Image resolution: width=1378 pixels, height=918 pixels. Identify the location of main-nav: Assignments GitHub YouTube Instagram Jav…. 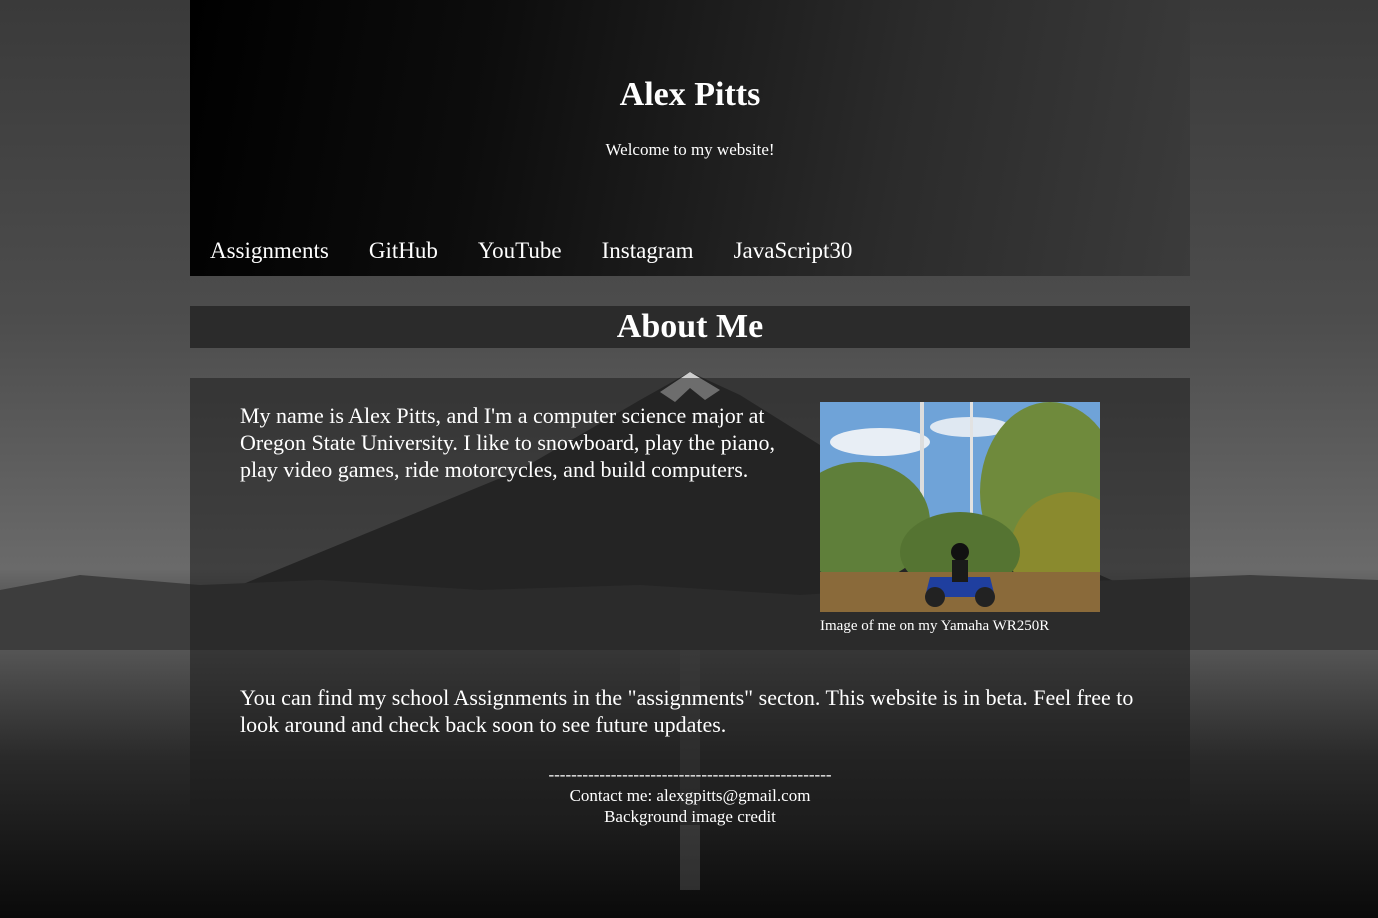
(551, 251).